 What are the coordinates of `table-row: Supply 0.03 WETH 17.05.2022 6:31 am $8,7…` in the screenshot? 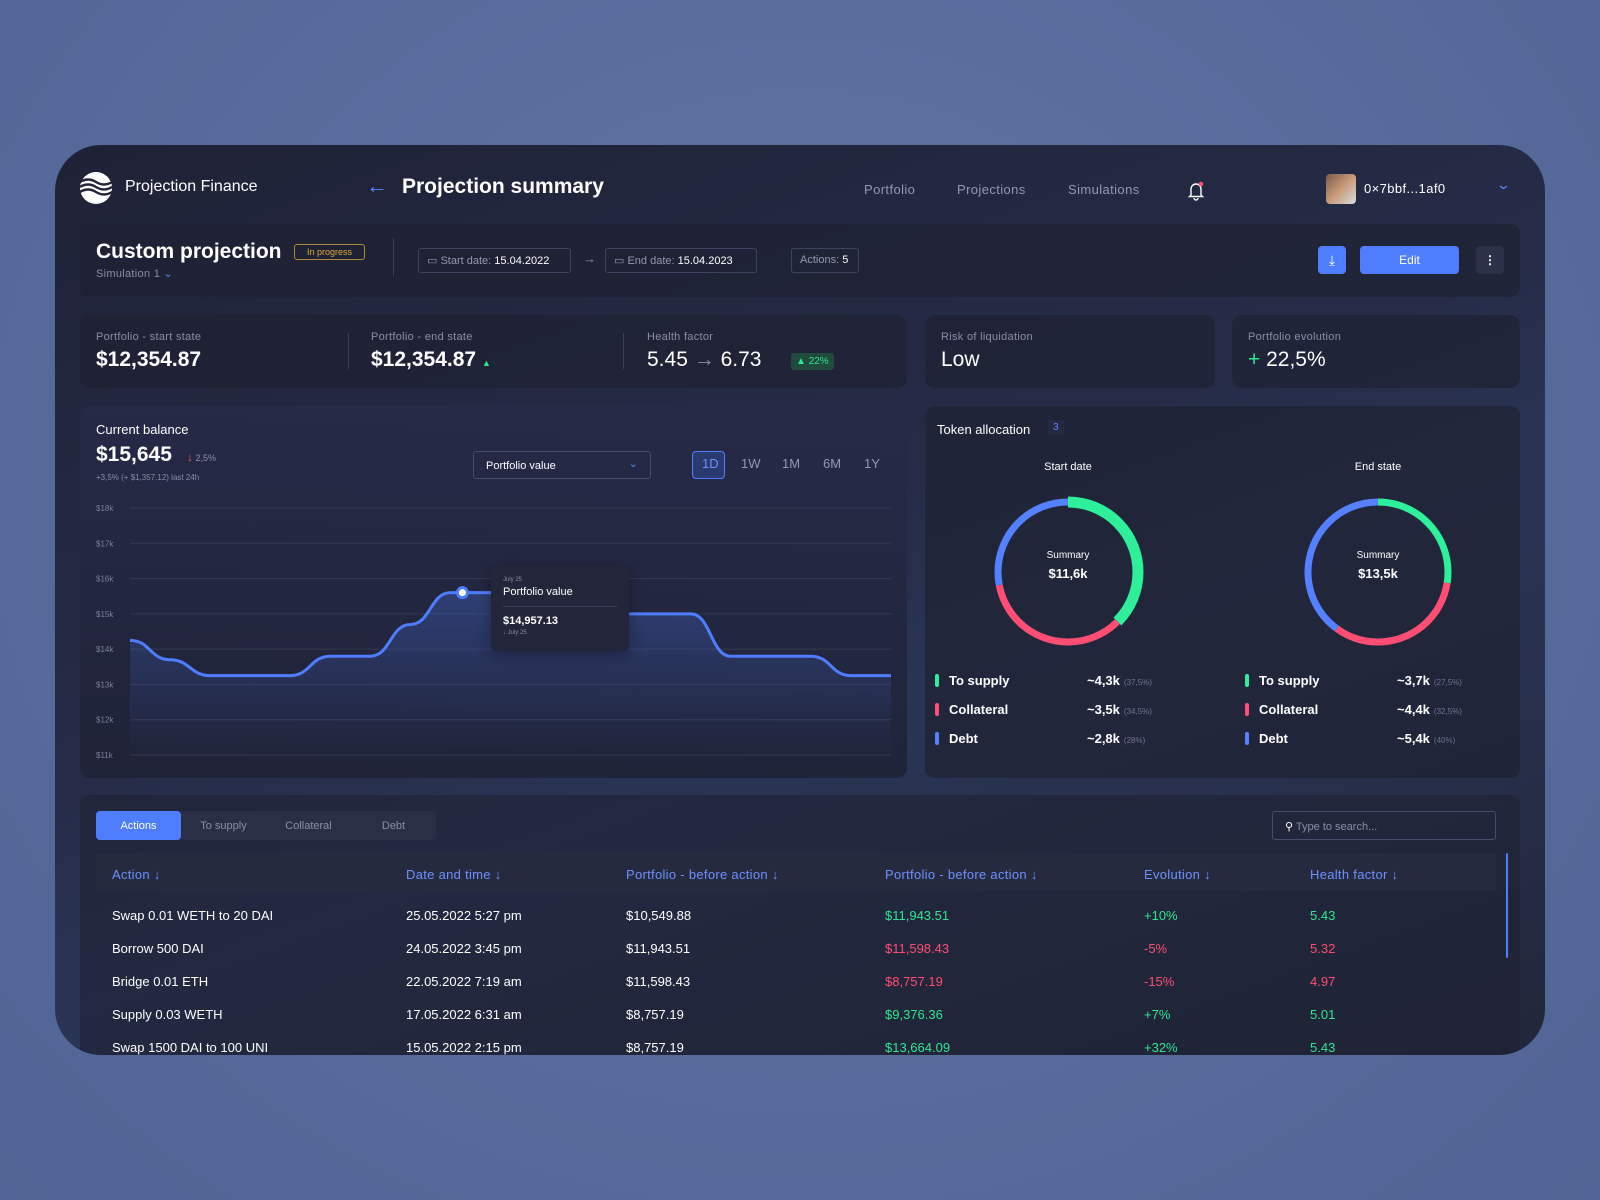 It's located at (796, 1019).